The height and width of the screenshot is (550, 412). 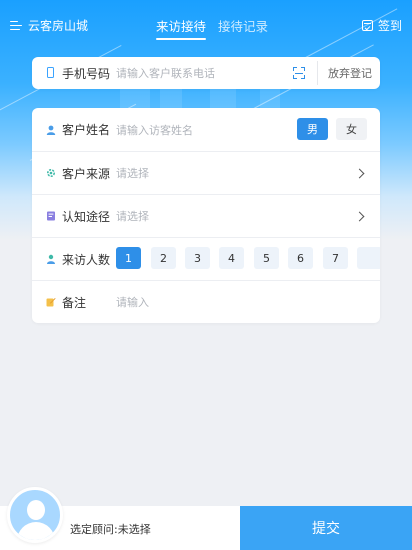 I want to click on submit-button: 提交, so click(x=326, y=528).